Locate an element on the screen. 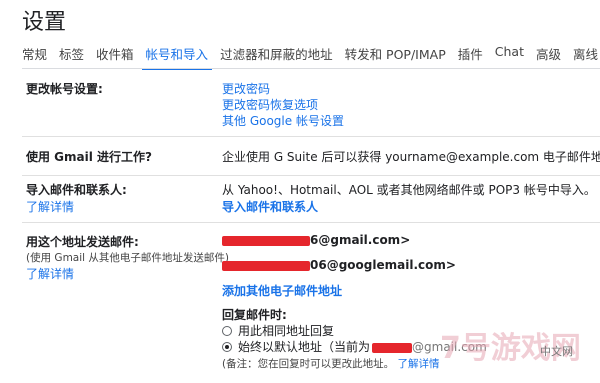 The height and width of the screenshot is (383, 600). import-label: 导入邮件和联系人: is located at coordinates (76, 190).